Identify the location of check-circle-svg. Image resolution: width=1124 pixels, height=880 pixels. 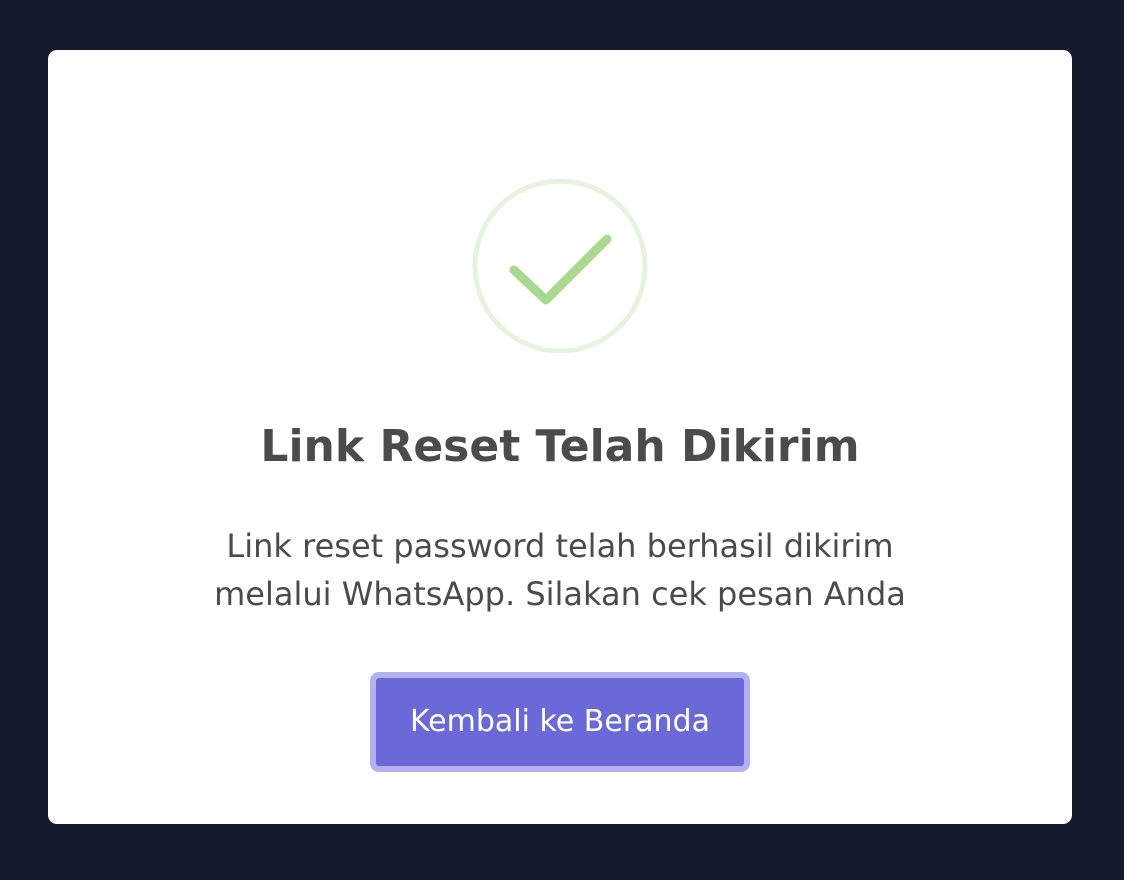
(560, 266).